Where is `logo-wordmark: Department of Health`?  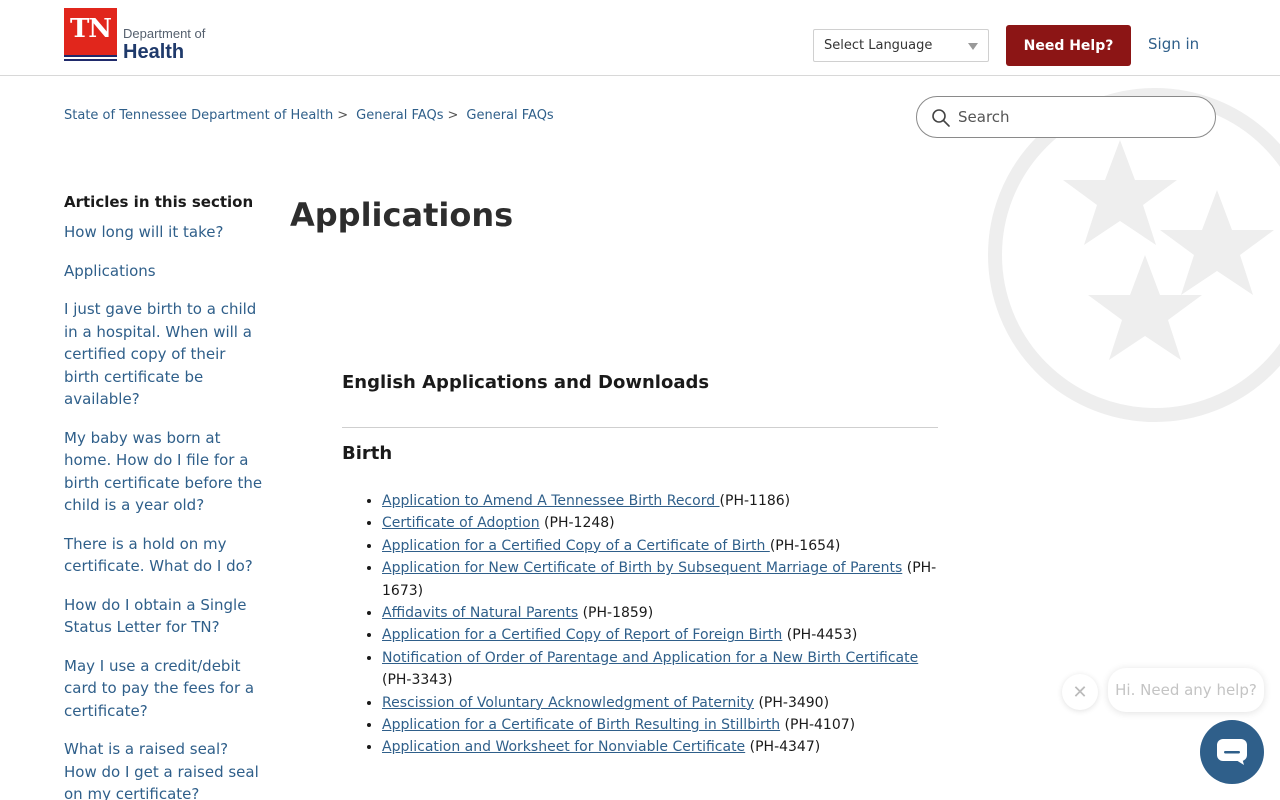
logo-wordmark: Department of Health is located at coordinates (164, 45).